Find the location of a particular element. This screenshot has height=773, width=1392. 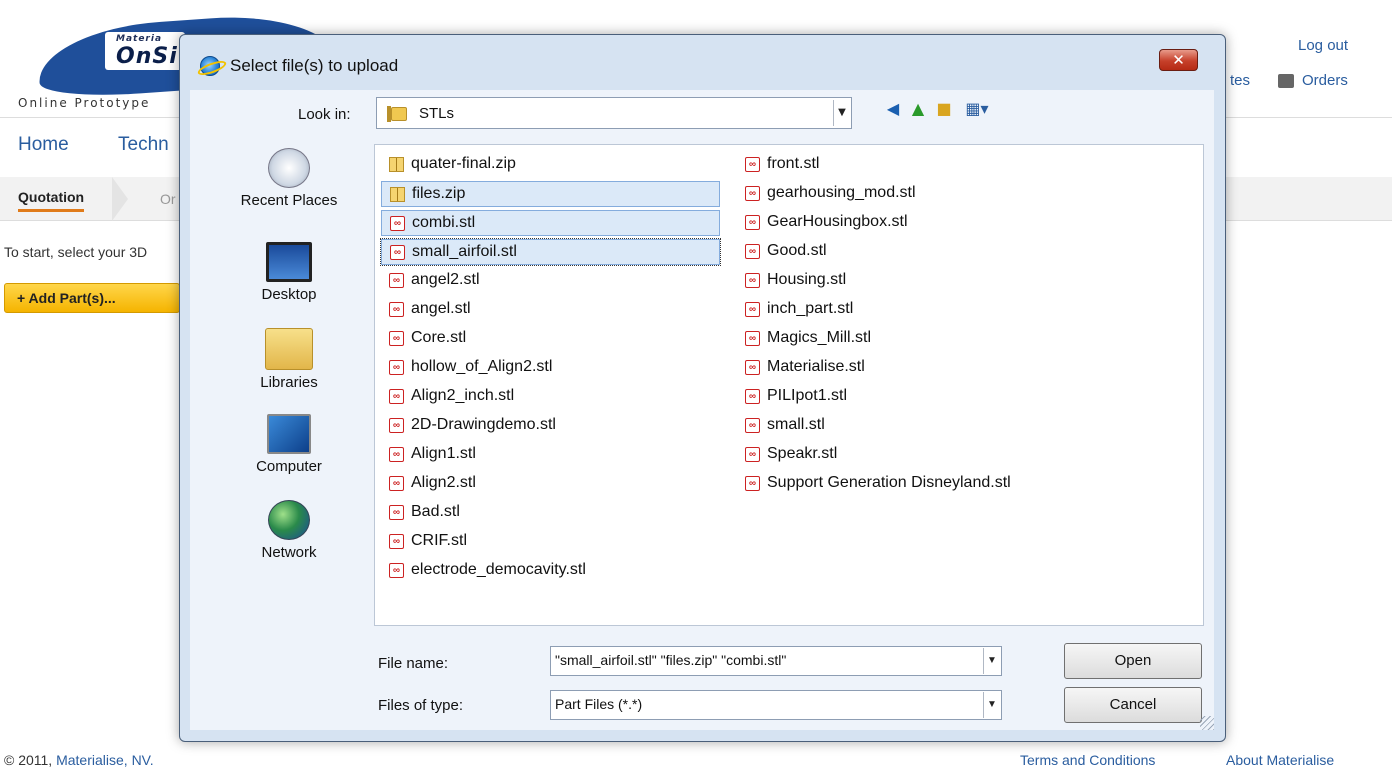

file-name: files.zip is located at coordinates (439, 193).